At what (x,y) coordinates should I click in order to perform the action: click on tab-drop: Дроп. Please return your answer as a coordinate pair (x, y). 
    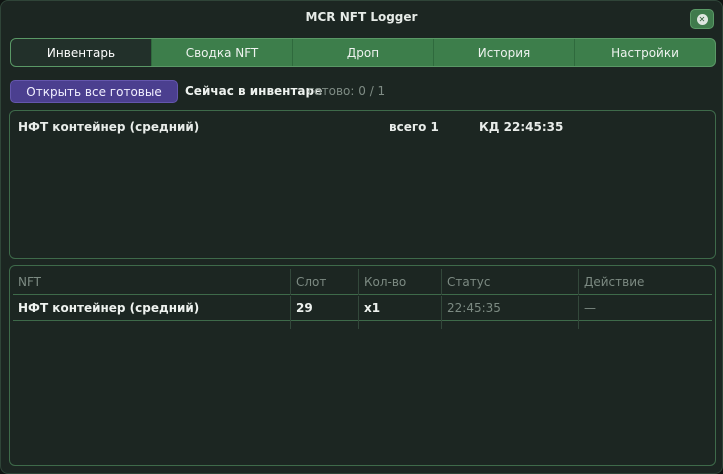
    Looking at the image, I should click on (363, 52).